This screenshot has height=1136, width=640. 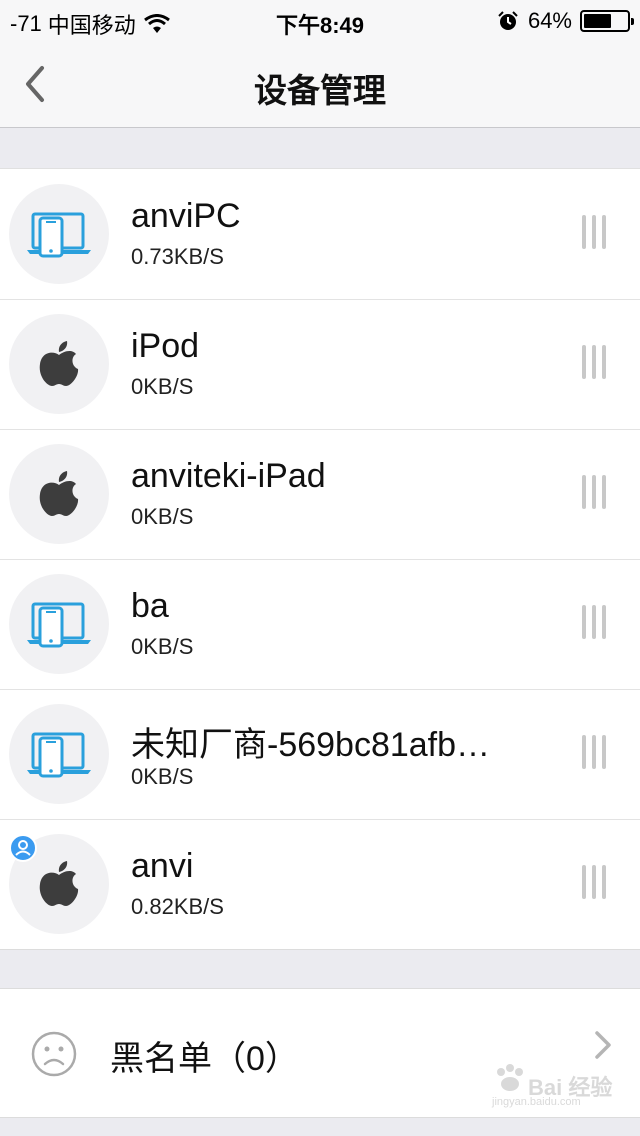 What do you see at coordinates (510, 1077) in the screenshot?
I see `paw-logo-icon` at bounding box center [510, 1077].